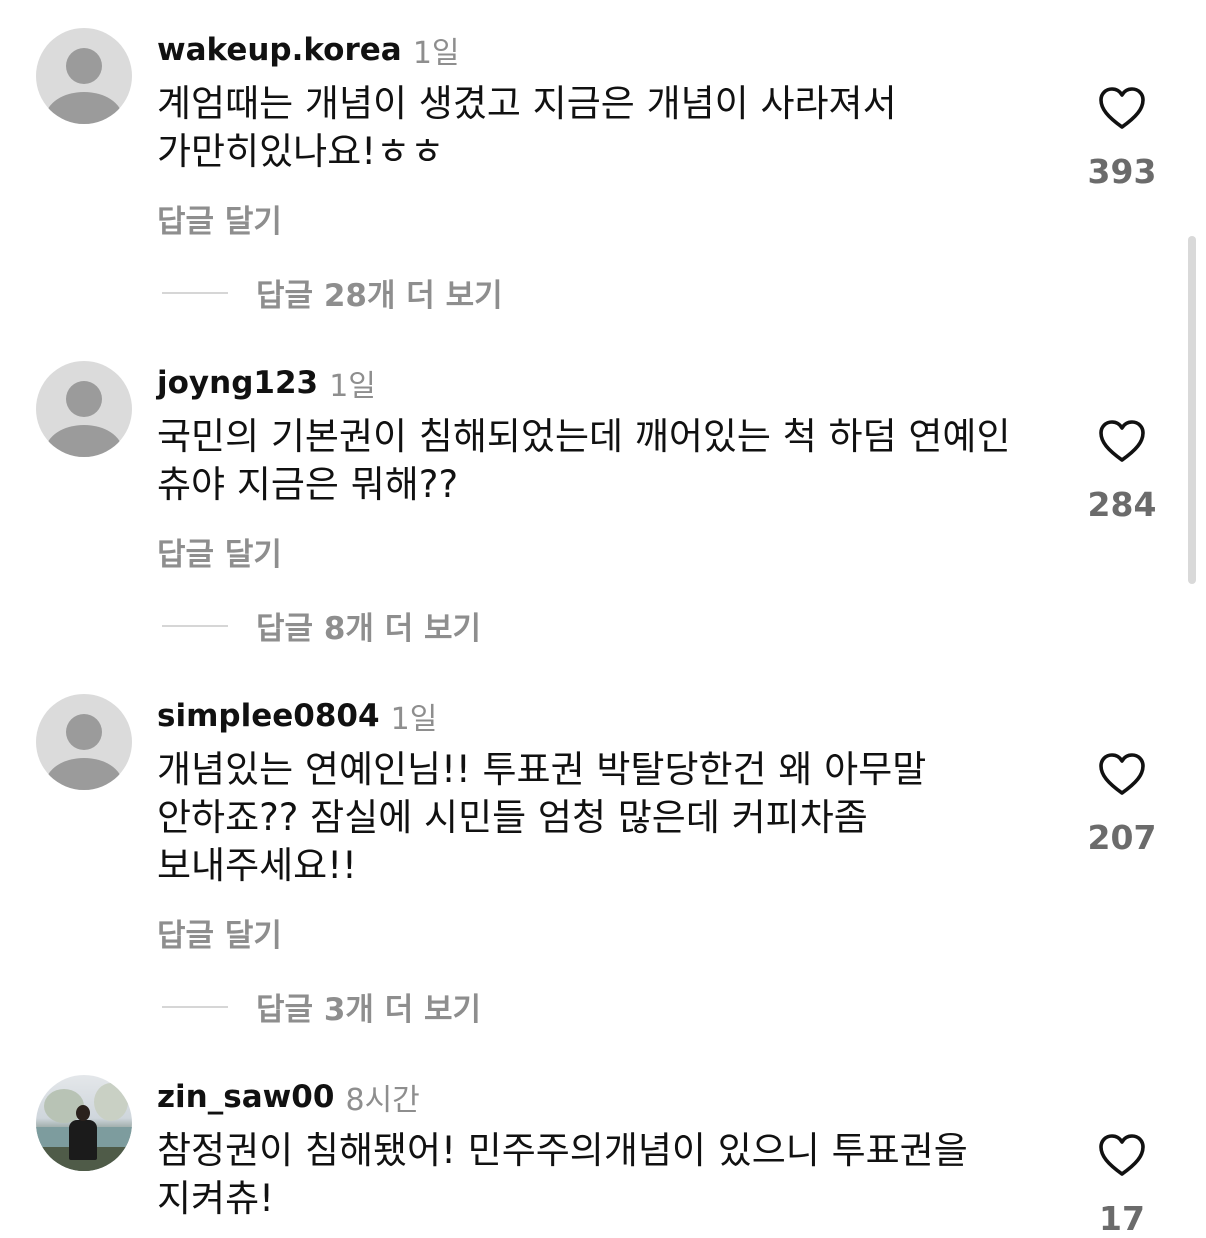  What do you see at coordinates (83, 1113) in the screenshot?
I see `avatar-photo-person-head` at bounding box center [83, 1113].